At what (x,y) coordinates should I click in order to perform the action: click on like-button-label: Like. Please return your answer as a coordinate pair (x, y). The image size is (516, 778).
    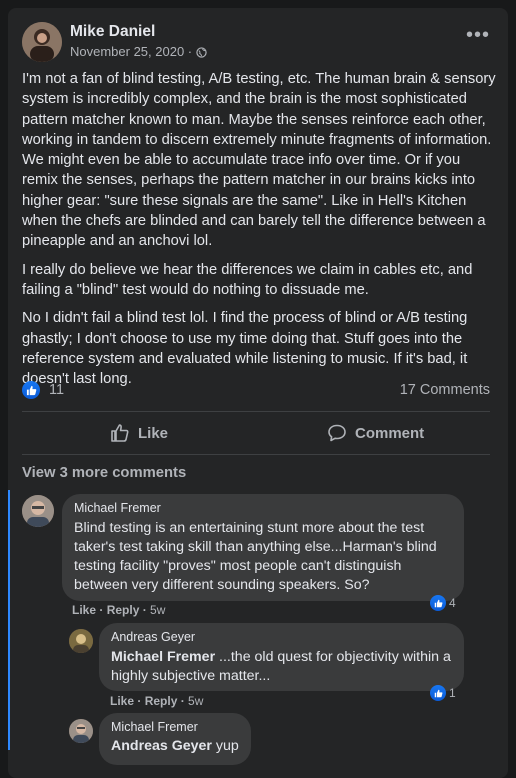
    Looking at the image, I should click on (153, 433).